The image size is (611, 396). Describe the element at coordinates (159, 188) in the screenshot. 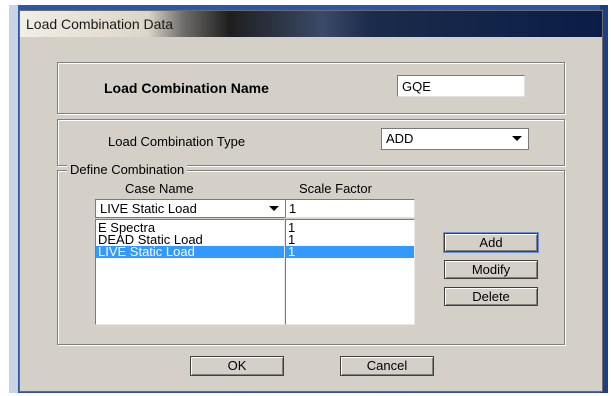

I see `case-name-header: Case Name` at that location.